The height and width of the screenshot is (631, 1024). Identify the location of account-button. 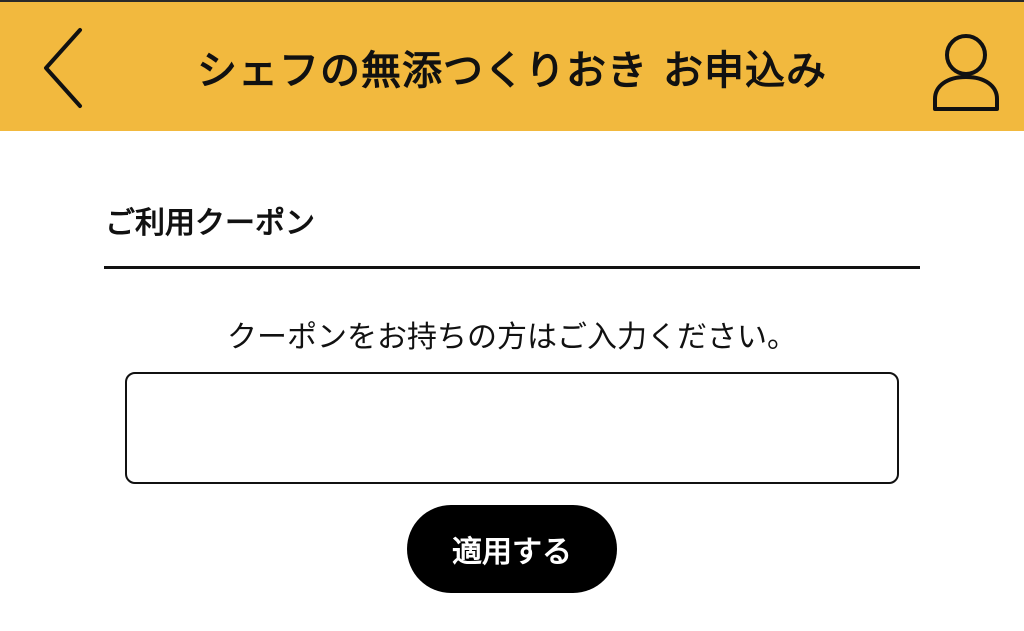
(966, 71).